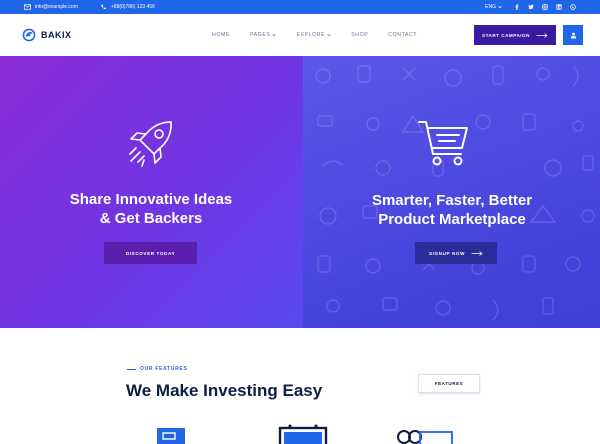 The width and height of the screenshot is (600, 444). I want to click on features-subtitle: OUR FEATURES, so click(157, 369).